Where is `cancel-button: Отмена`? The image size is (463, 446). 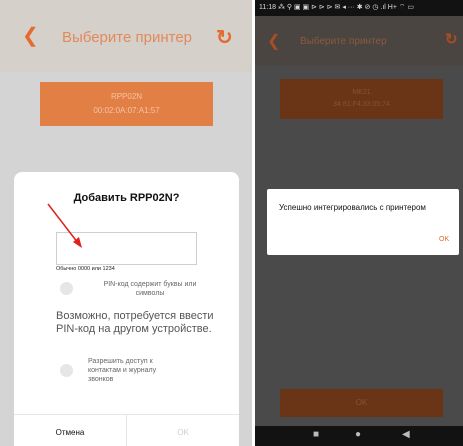 cancel-button: Отмена is located at coordinates (70, 432).